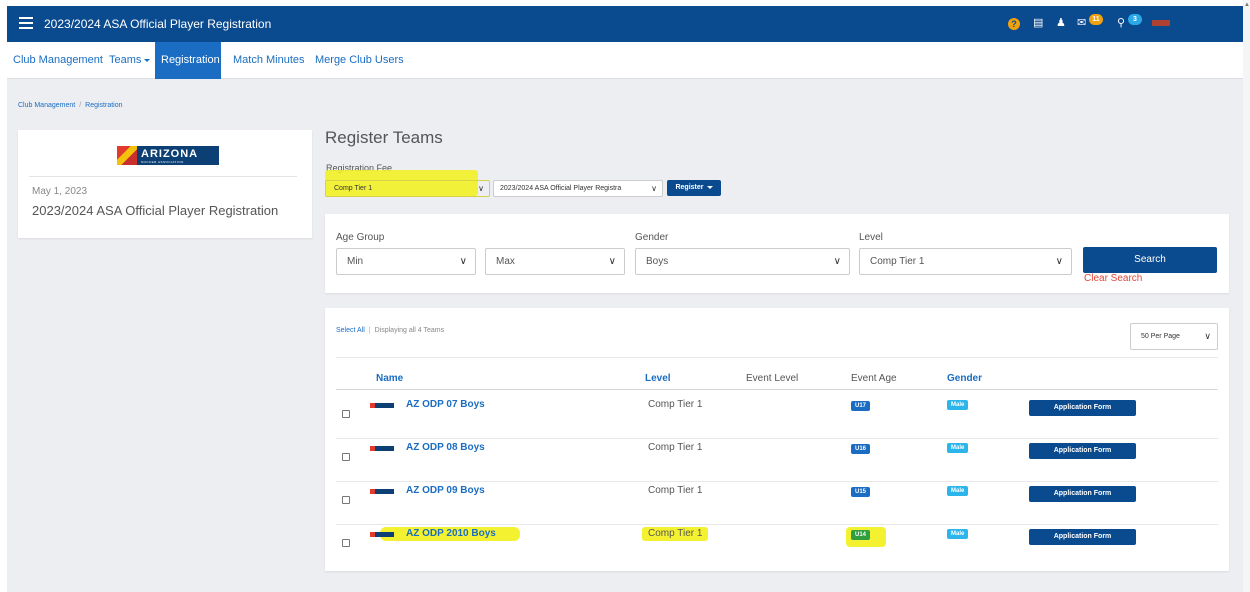  Describe the element at coordinates (409, 330) in the screenshot. I see `displaying-count: Displaying all 4 Teams` at that location.